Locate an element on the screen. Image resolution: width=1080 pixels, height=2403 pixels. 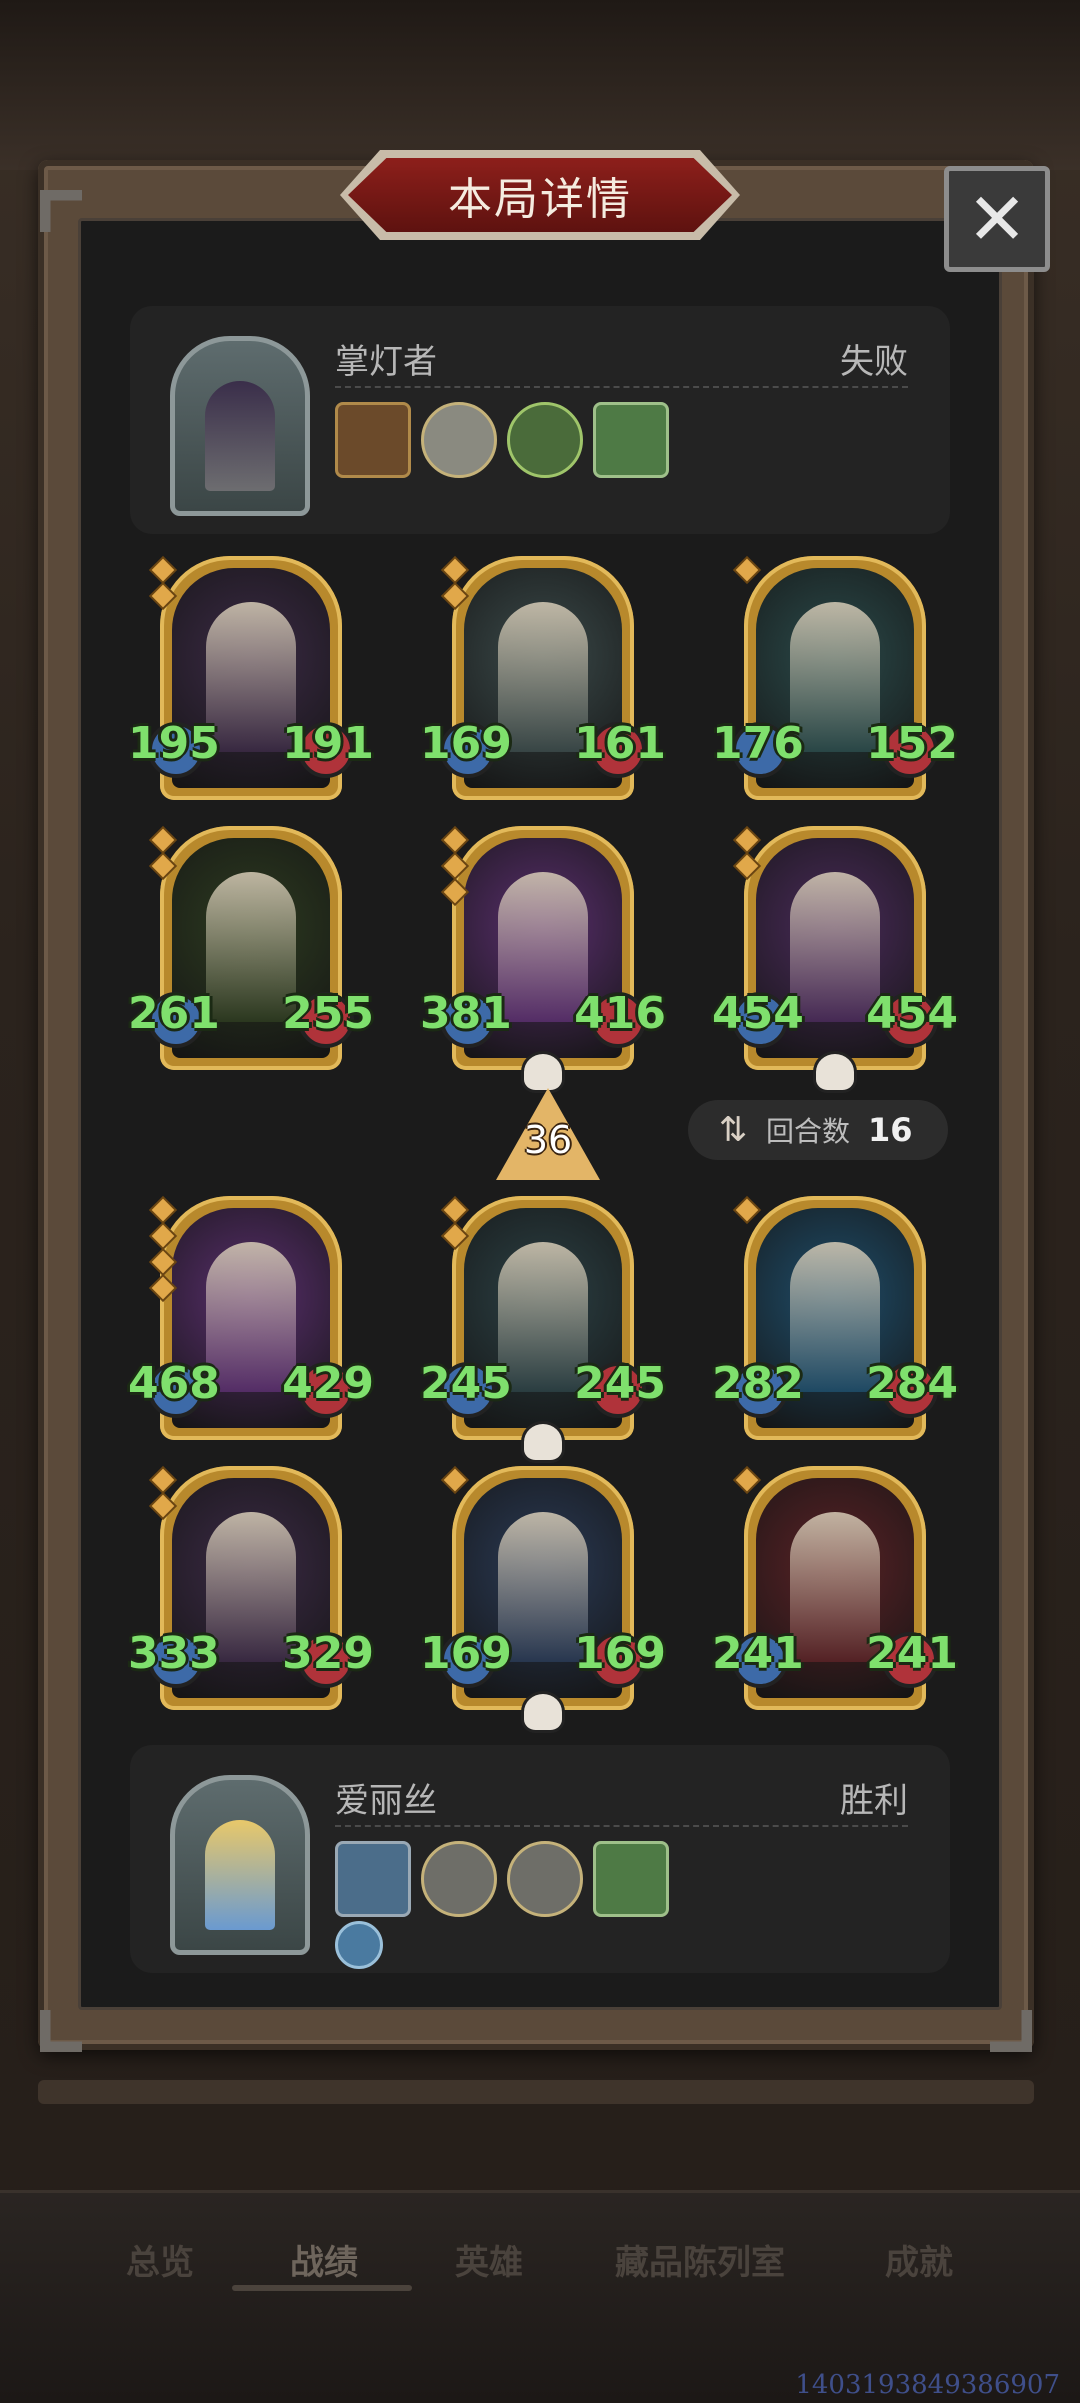
tab-records: 战绩 is located at coordinates (324, 2259).